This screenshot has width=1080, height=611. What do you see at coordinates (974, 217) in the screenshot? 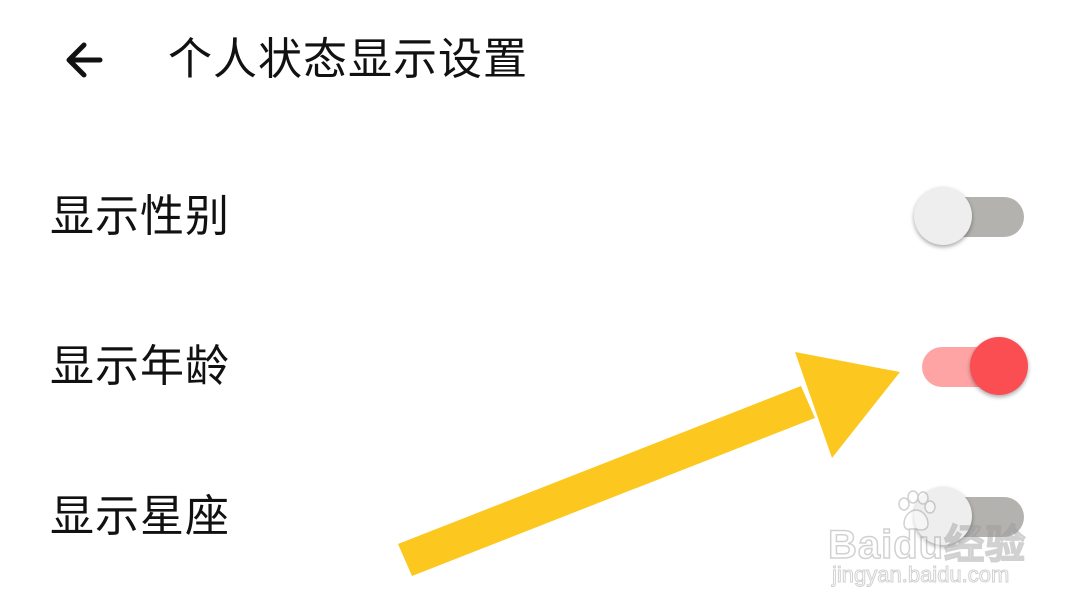
I see `toggle-show-gender` at bounding box center [974, 217].